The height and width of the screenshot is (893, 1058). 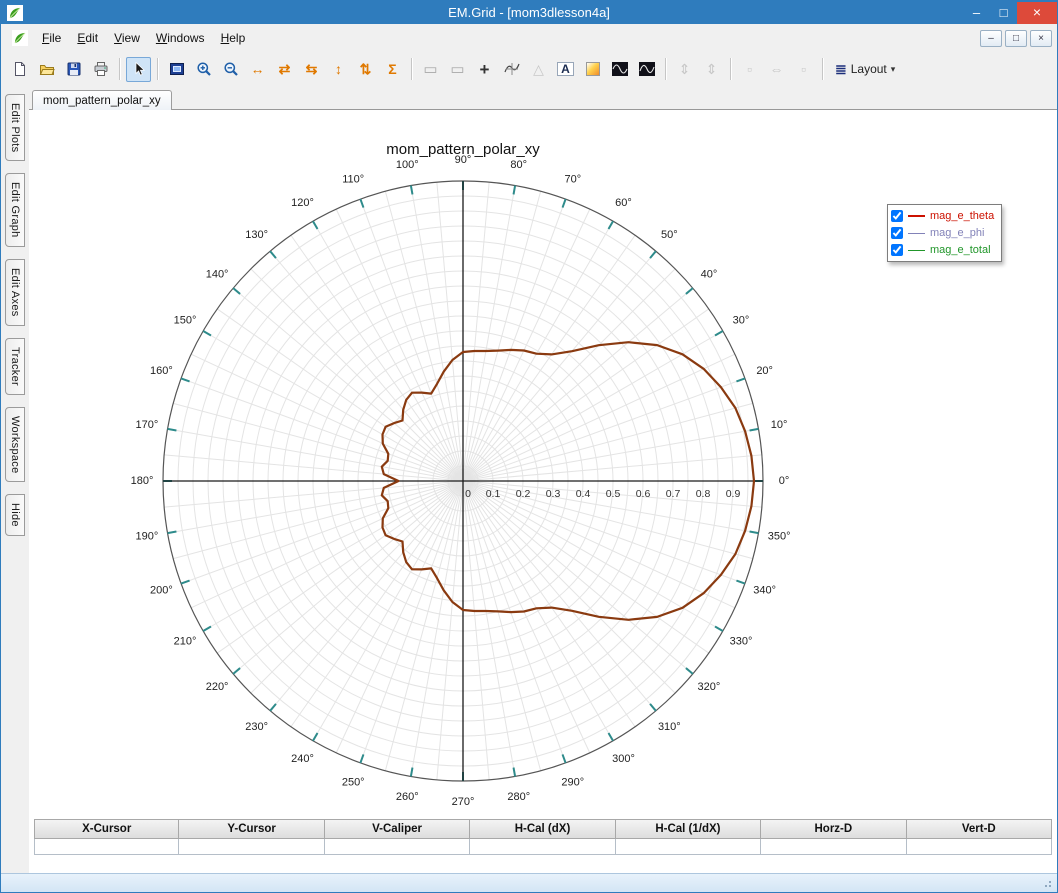 I want to click on scroll-y-button: ⇅, so click(x=365, y=69).